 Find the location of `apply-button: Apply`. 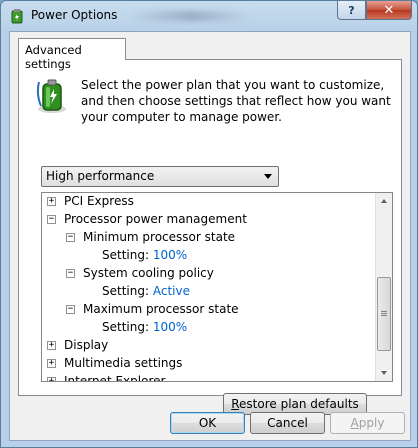

apply-button: Apply is located at coordinates (367, 423).